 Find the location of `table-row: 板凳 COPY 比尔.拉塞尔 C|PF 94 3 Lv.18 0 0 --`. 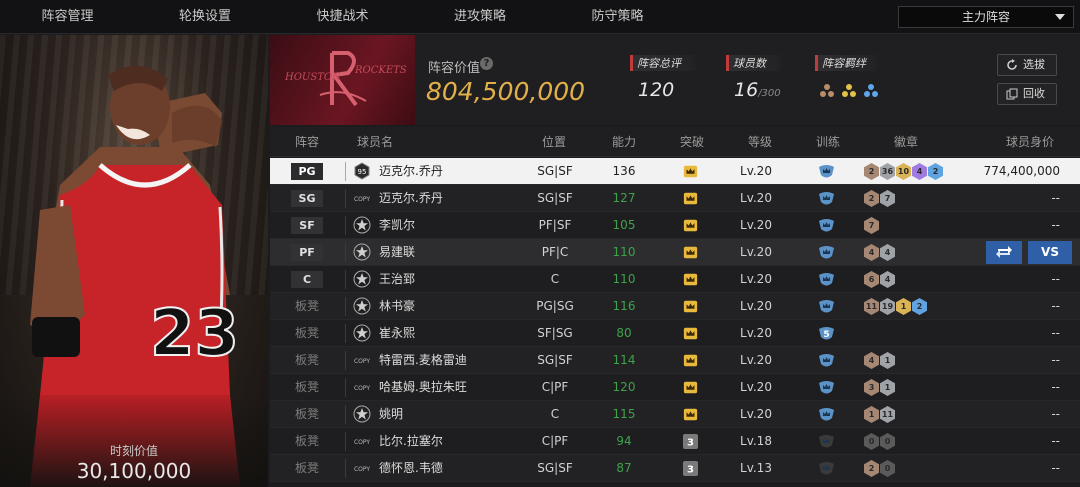

table-row: 板凳 COPY 比尔.拉塞尔 C|PF 94 3 Lv.18 0 0 -- is located at coordinates (675, 441).